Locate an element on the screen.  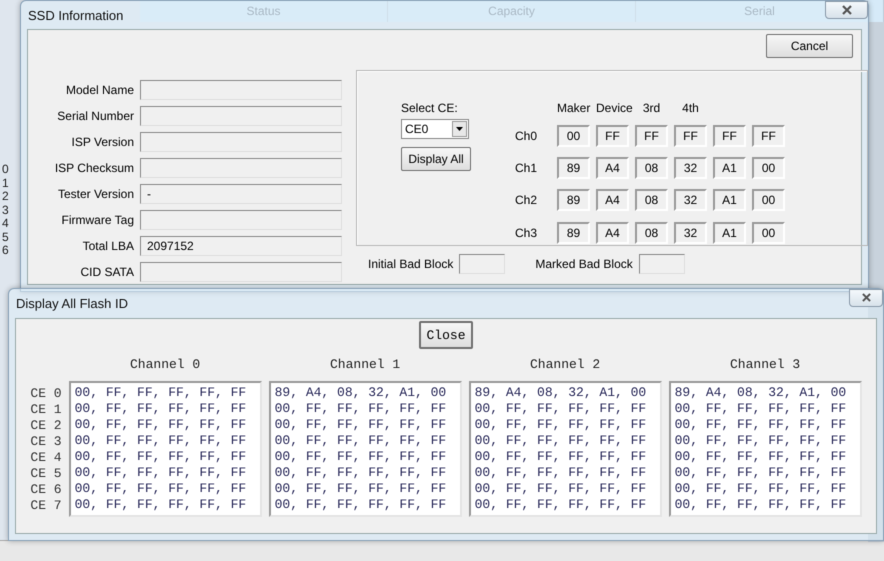
row-number: 3 is located at coordinates (5, 210).